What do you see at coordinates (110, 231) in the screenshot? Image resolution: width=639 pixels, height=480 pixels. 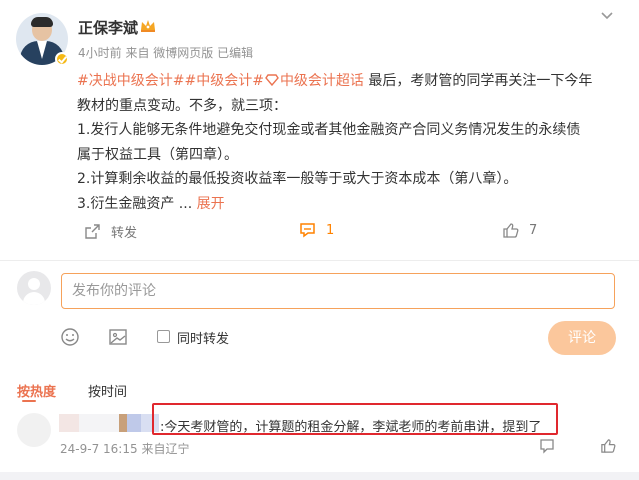 I see `repost-button: 转发` at bounding box center [110, 231].